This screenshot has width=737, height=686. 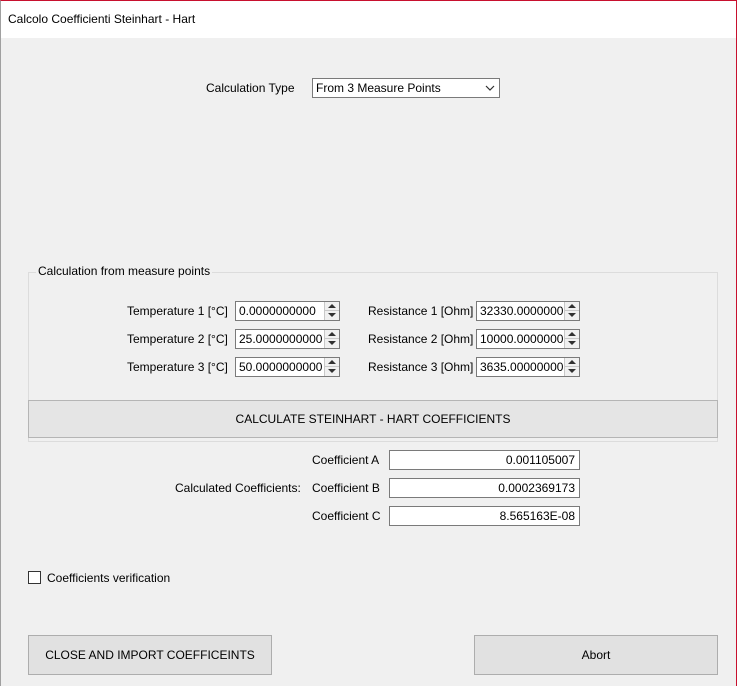 I want to click on resistance-1-input: 32330.0000000, so click(x=528, y=311).